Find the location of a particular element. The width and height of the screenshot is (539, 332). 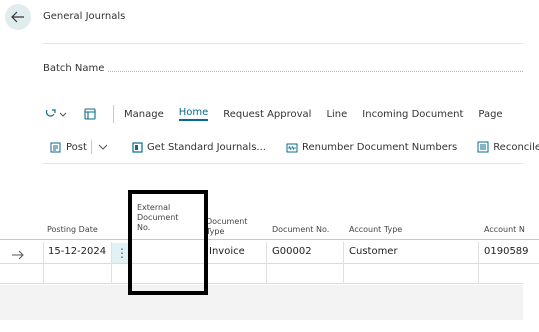

account-no-cell: 0190589 is located at coordinates (506, 251).